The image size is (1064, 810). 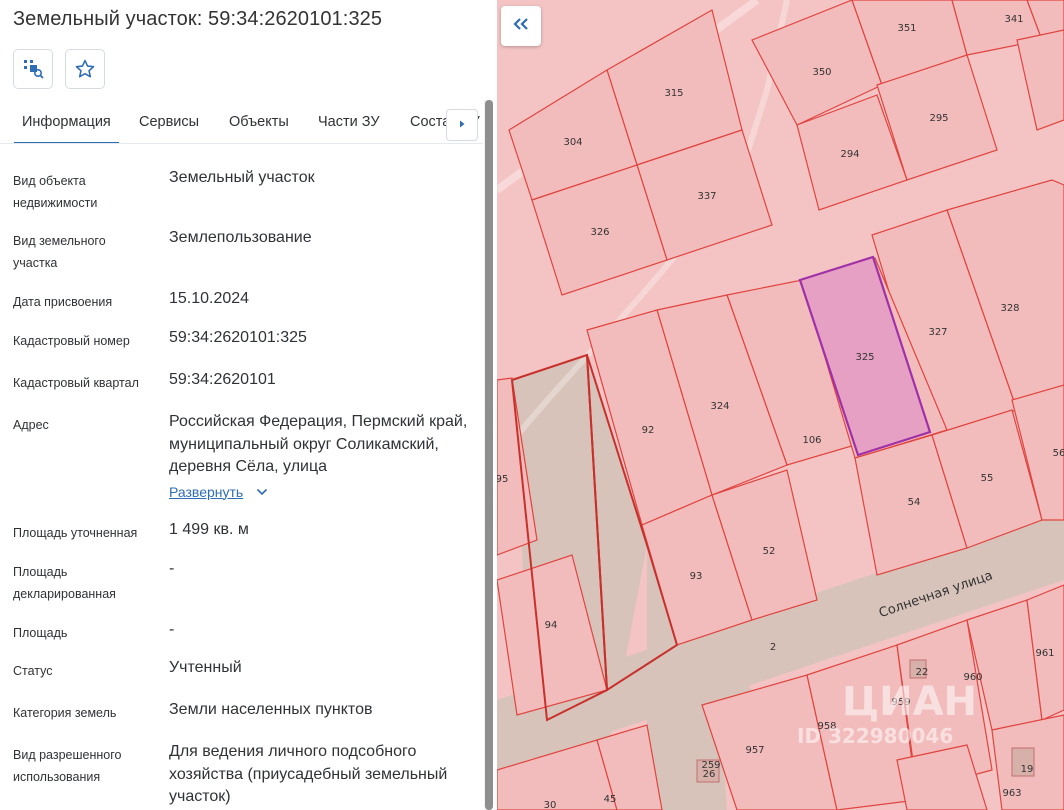 I want to click on star-icon, so click(x=85, y=69).